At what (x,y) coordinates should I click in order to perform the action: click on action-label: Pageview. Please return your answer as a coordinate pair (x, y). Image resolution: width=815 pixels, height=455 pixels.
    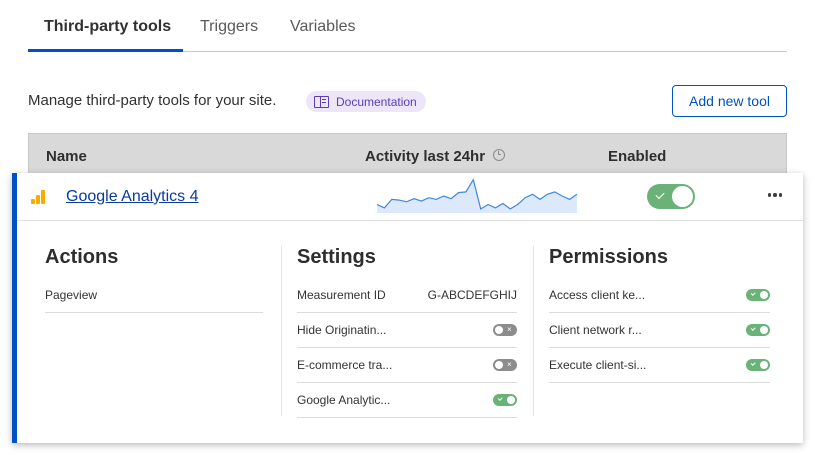
    Looking at the image, I should click on (71, 295).